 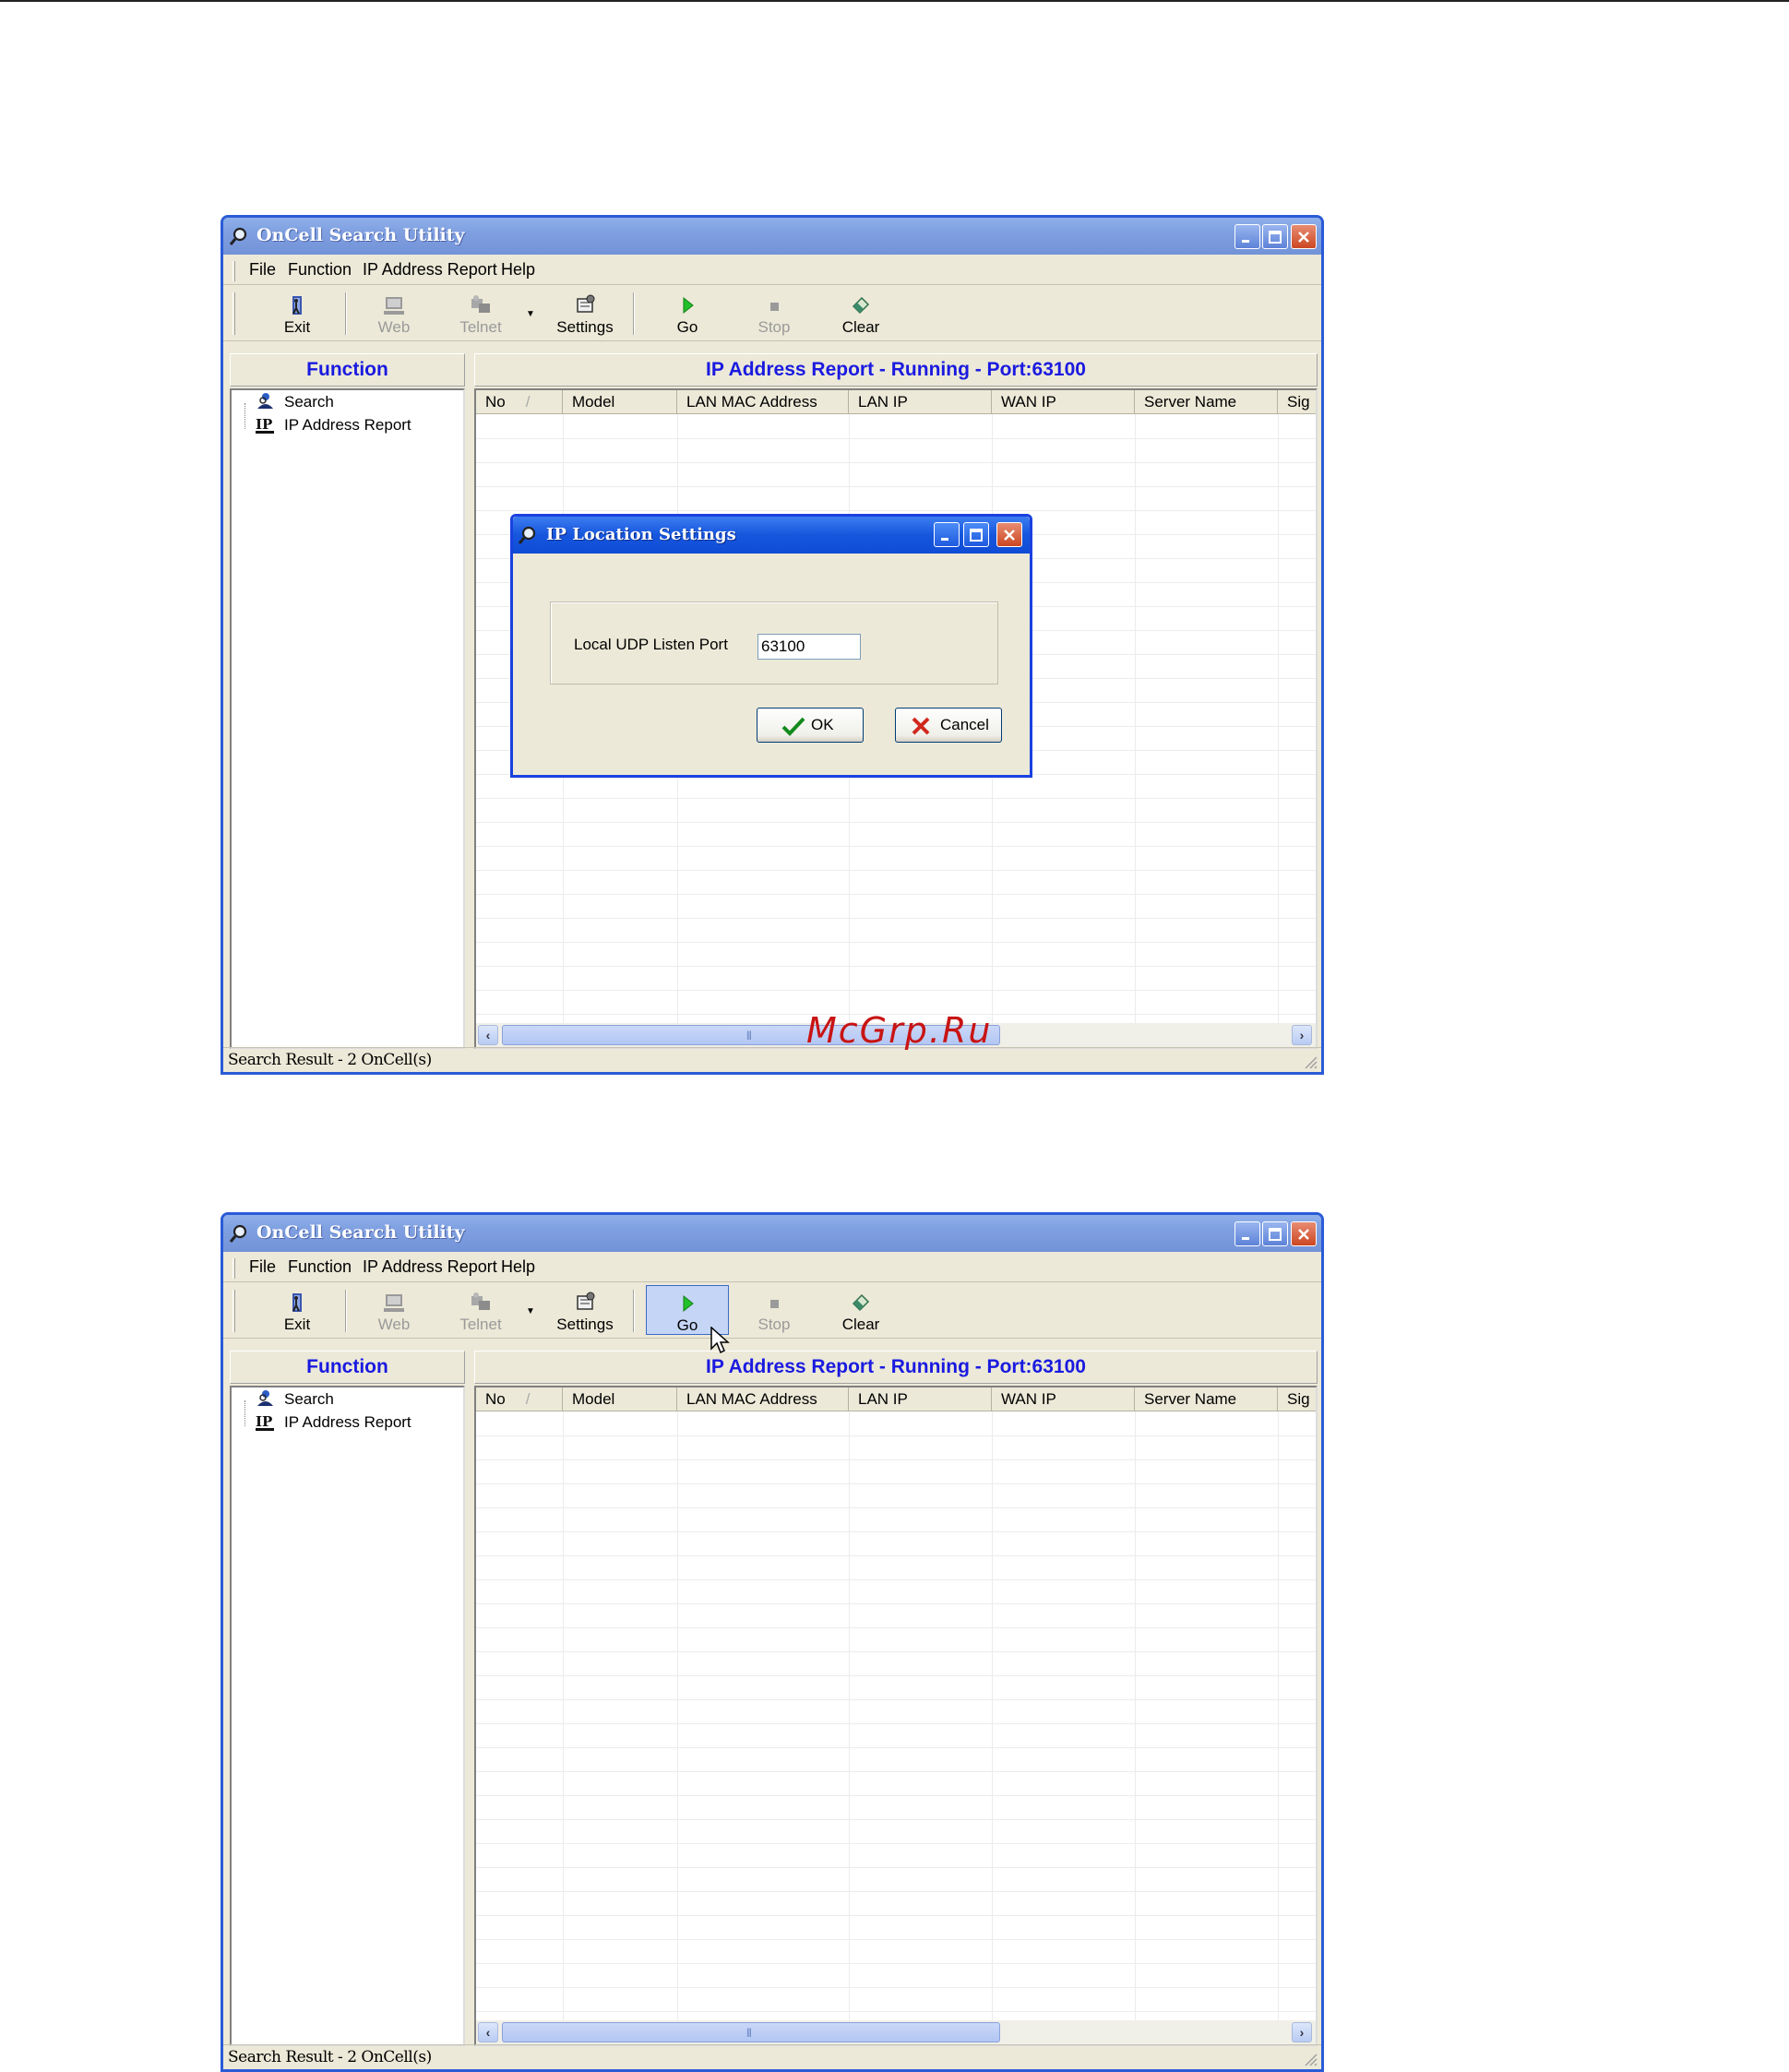 I want to click on web-label: Web, so click(x=394, y=1324).